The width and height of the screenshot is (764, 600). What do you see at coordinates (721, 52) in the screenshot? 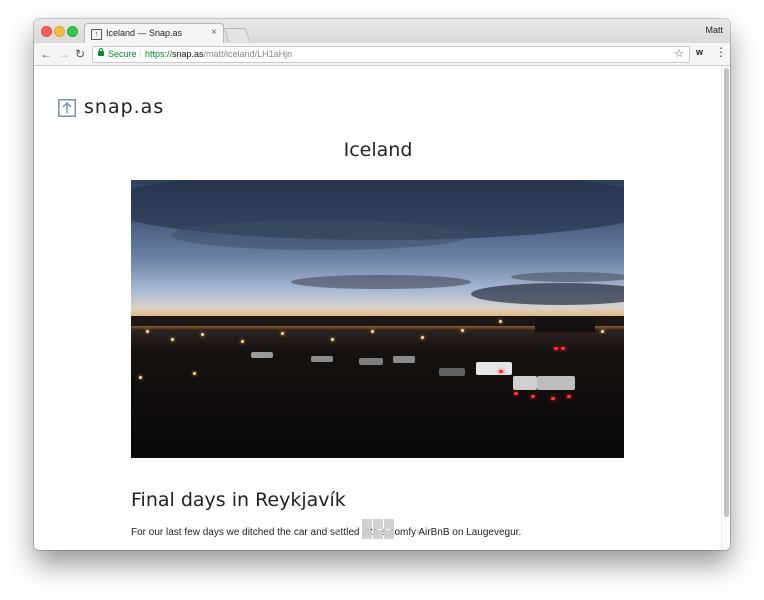
I see `kebab-menu-icon: ⋮` at bounding box center [721, 52].